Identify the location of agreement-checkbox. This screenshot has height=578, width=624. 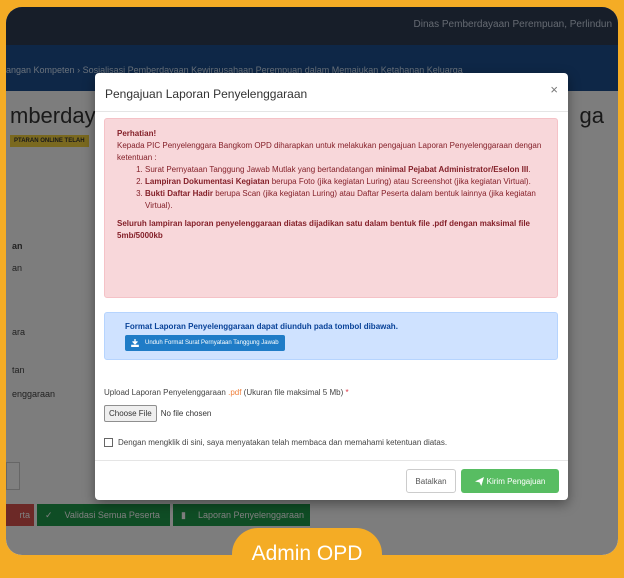
(108, 442).